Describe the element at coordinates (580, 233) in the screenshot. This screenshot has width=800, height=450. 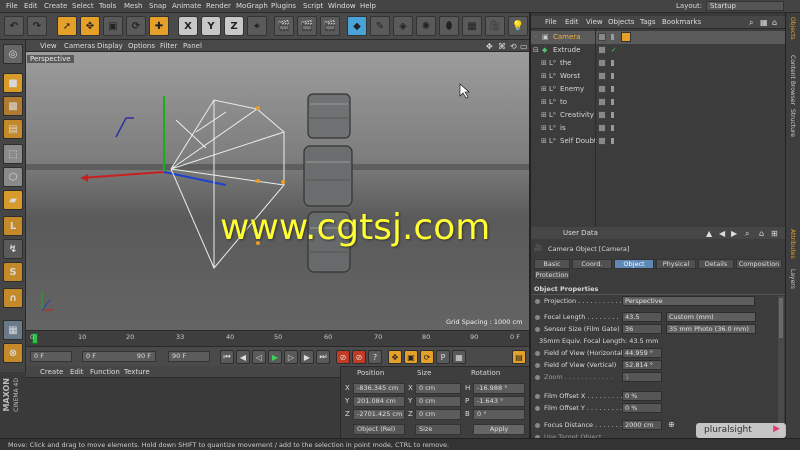
I see `attr-menu-user-data: User Data` at that location.